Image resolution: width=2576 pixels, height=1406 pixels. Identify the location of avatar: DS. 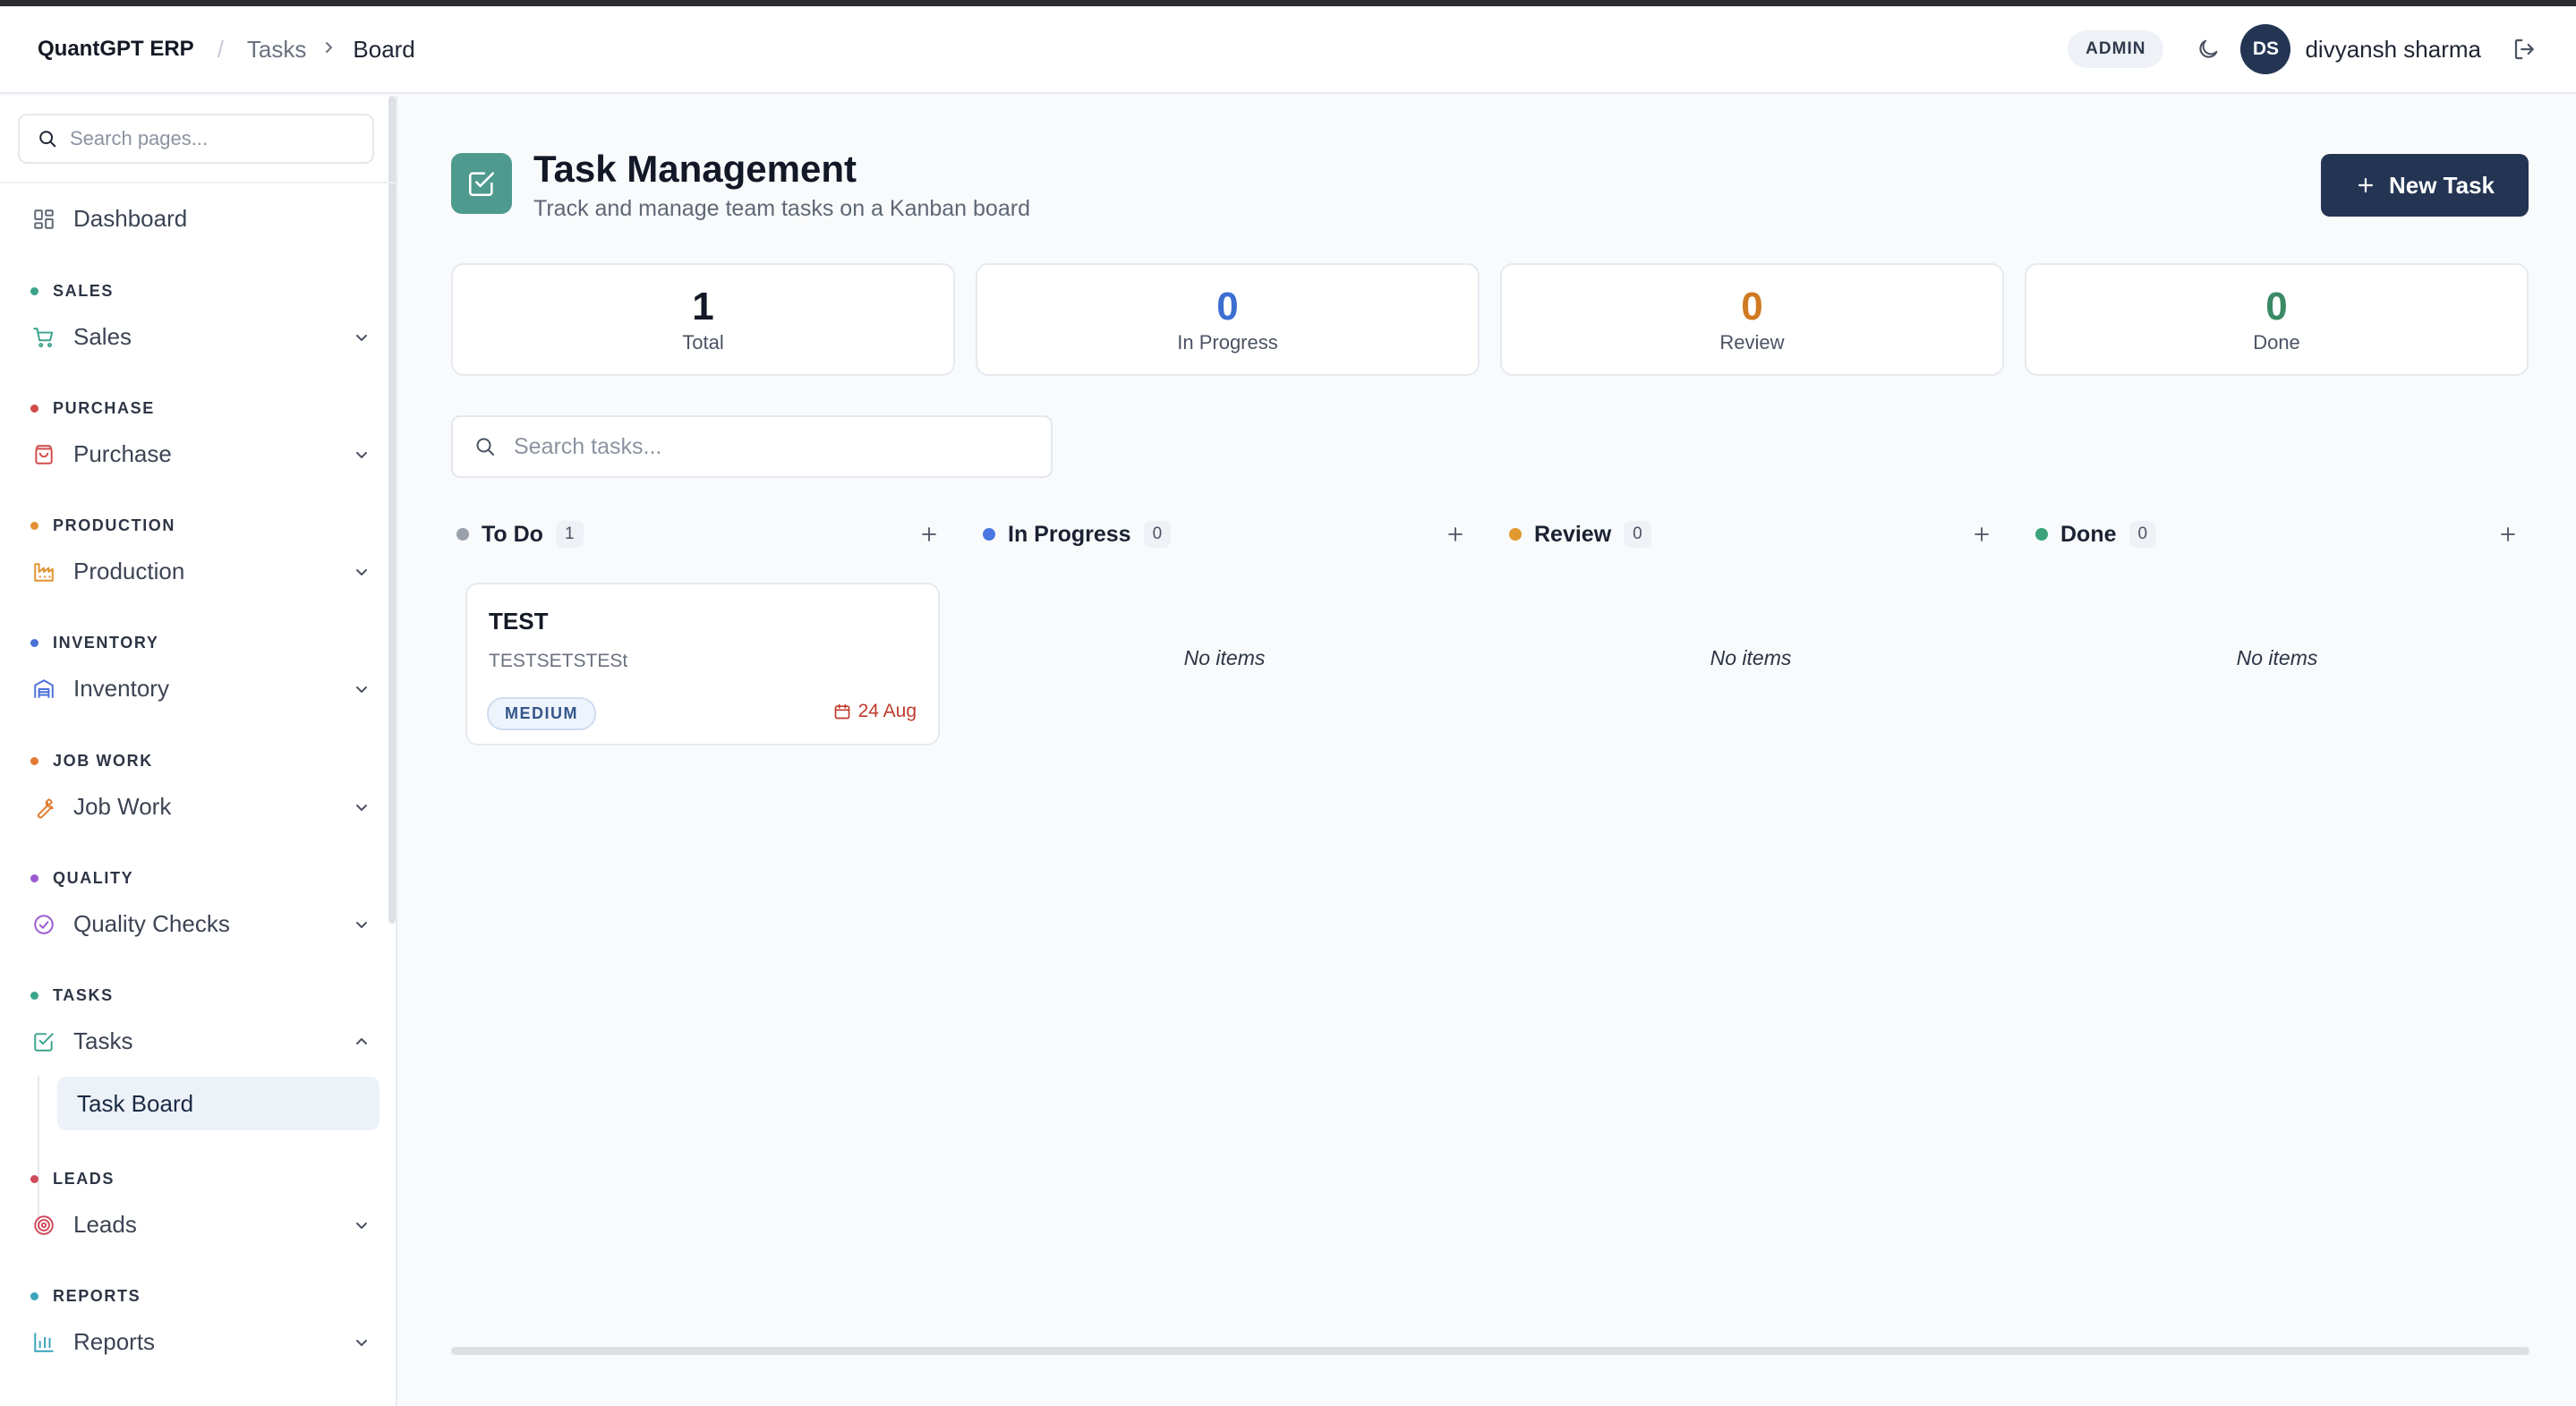
(2265, 49).